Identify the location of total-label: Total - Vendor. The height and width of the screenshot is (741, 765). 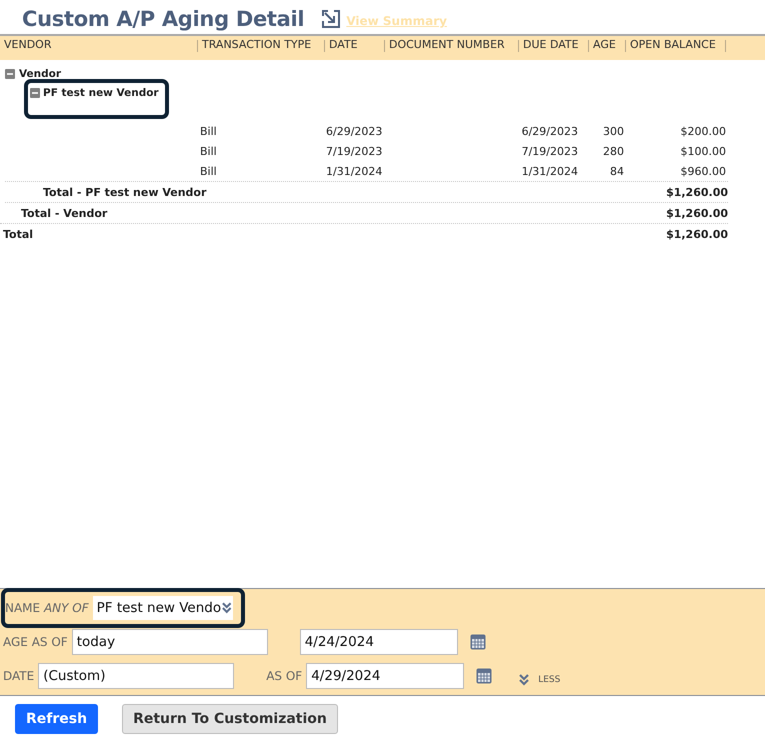
(64, 213).